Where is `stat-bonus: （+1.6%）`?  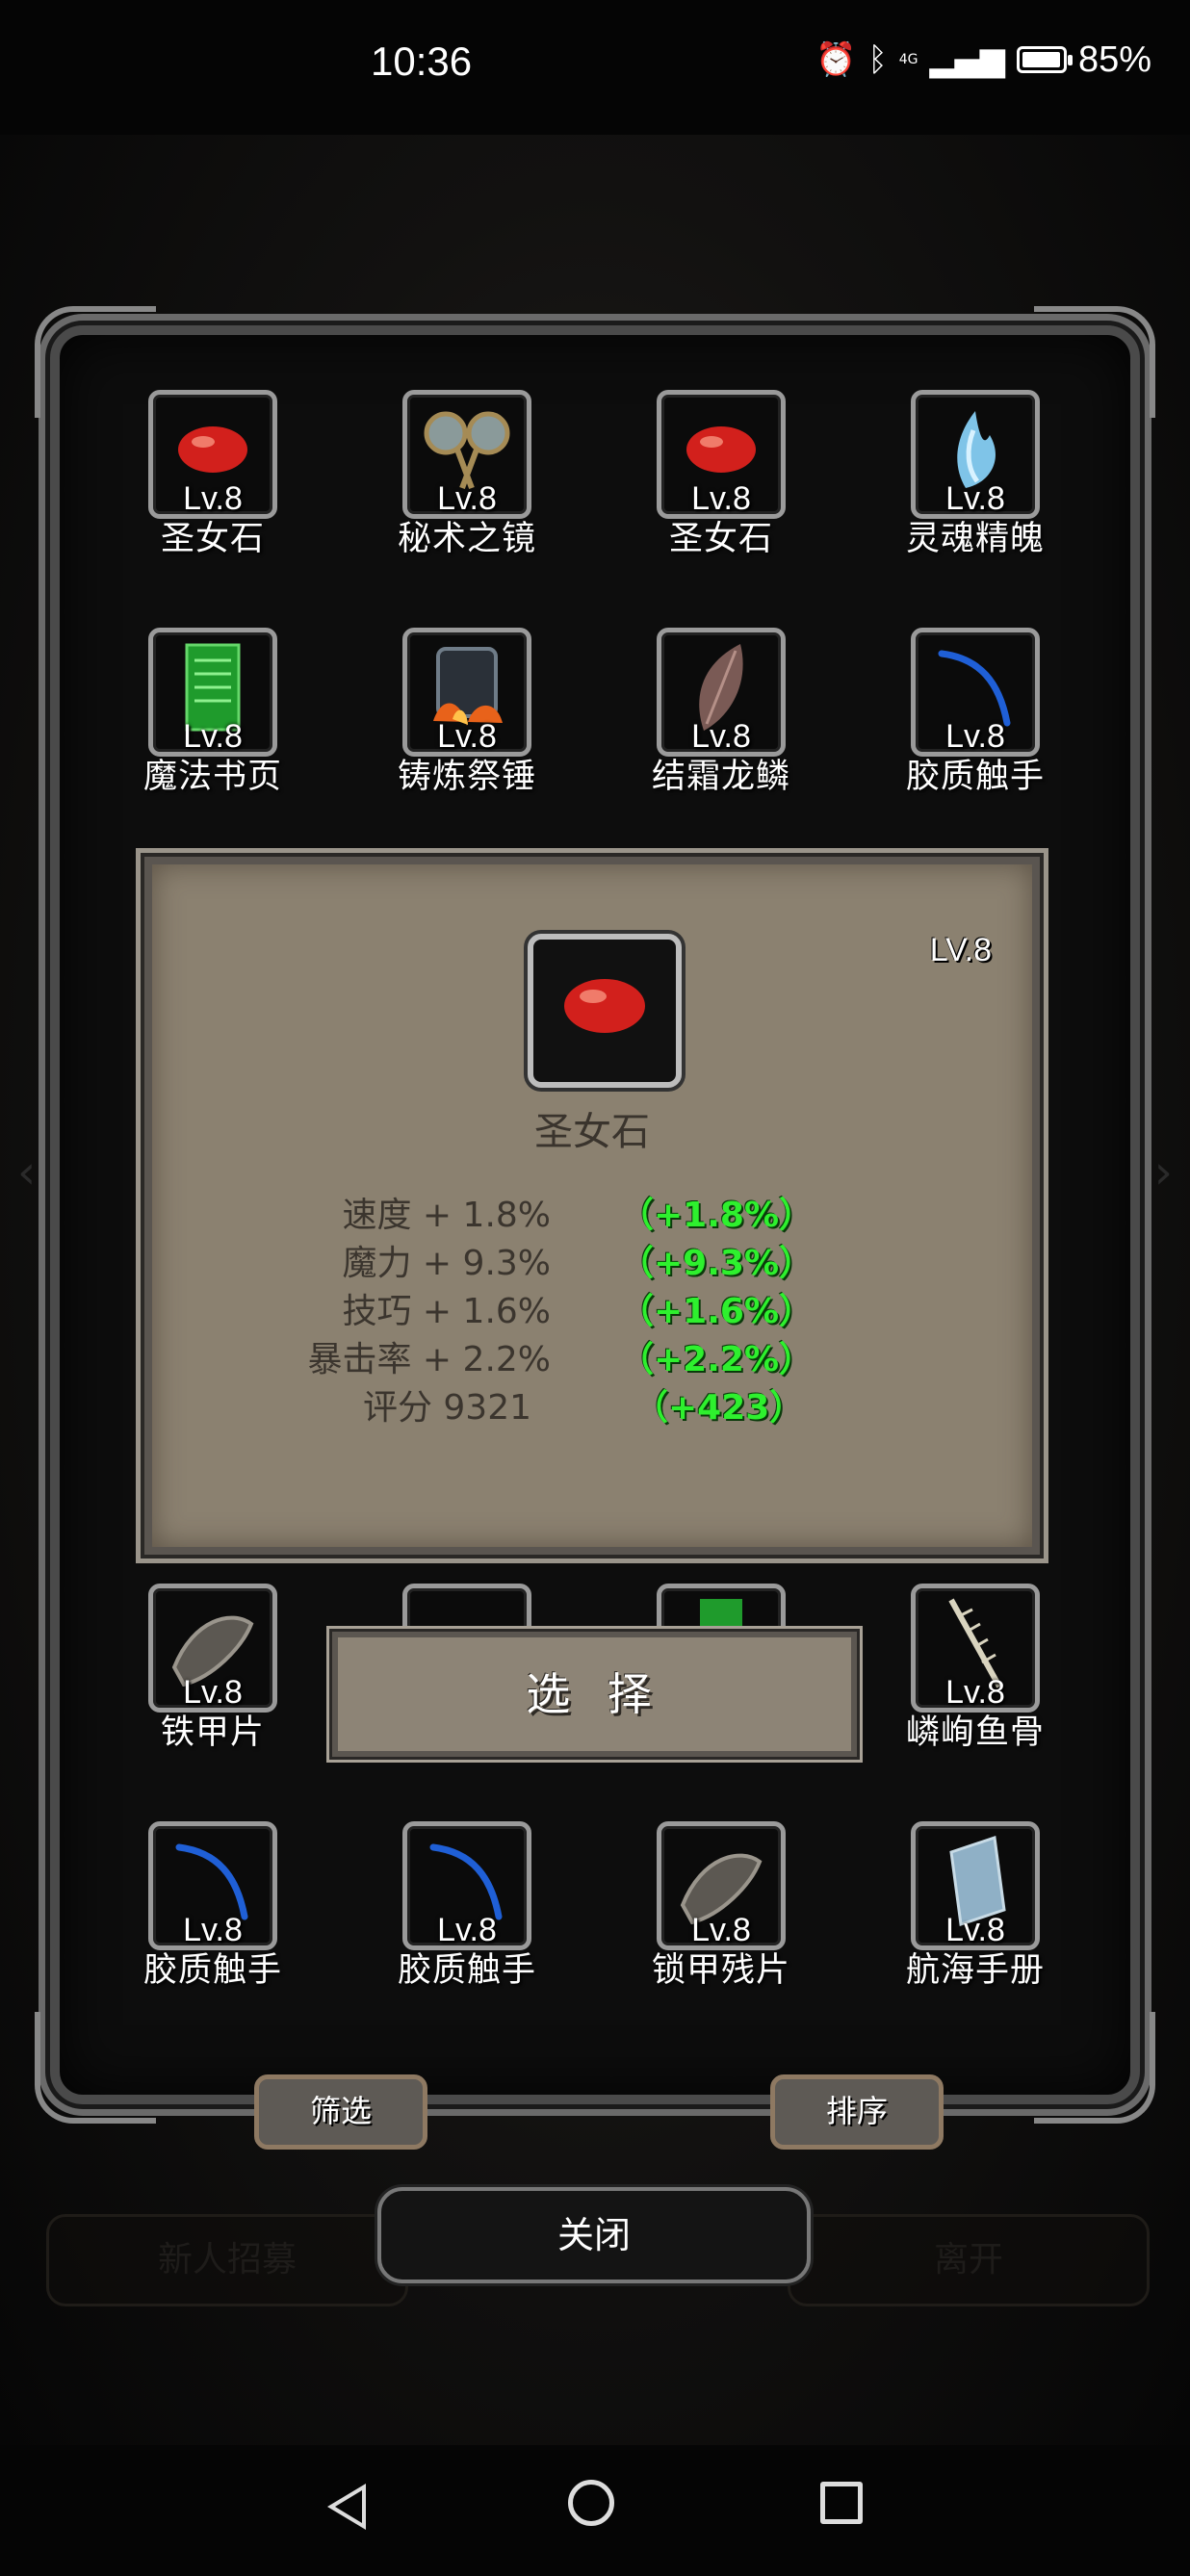
stat-bonus: （+1.6%） is located at coordinates (717, 1311).